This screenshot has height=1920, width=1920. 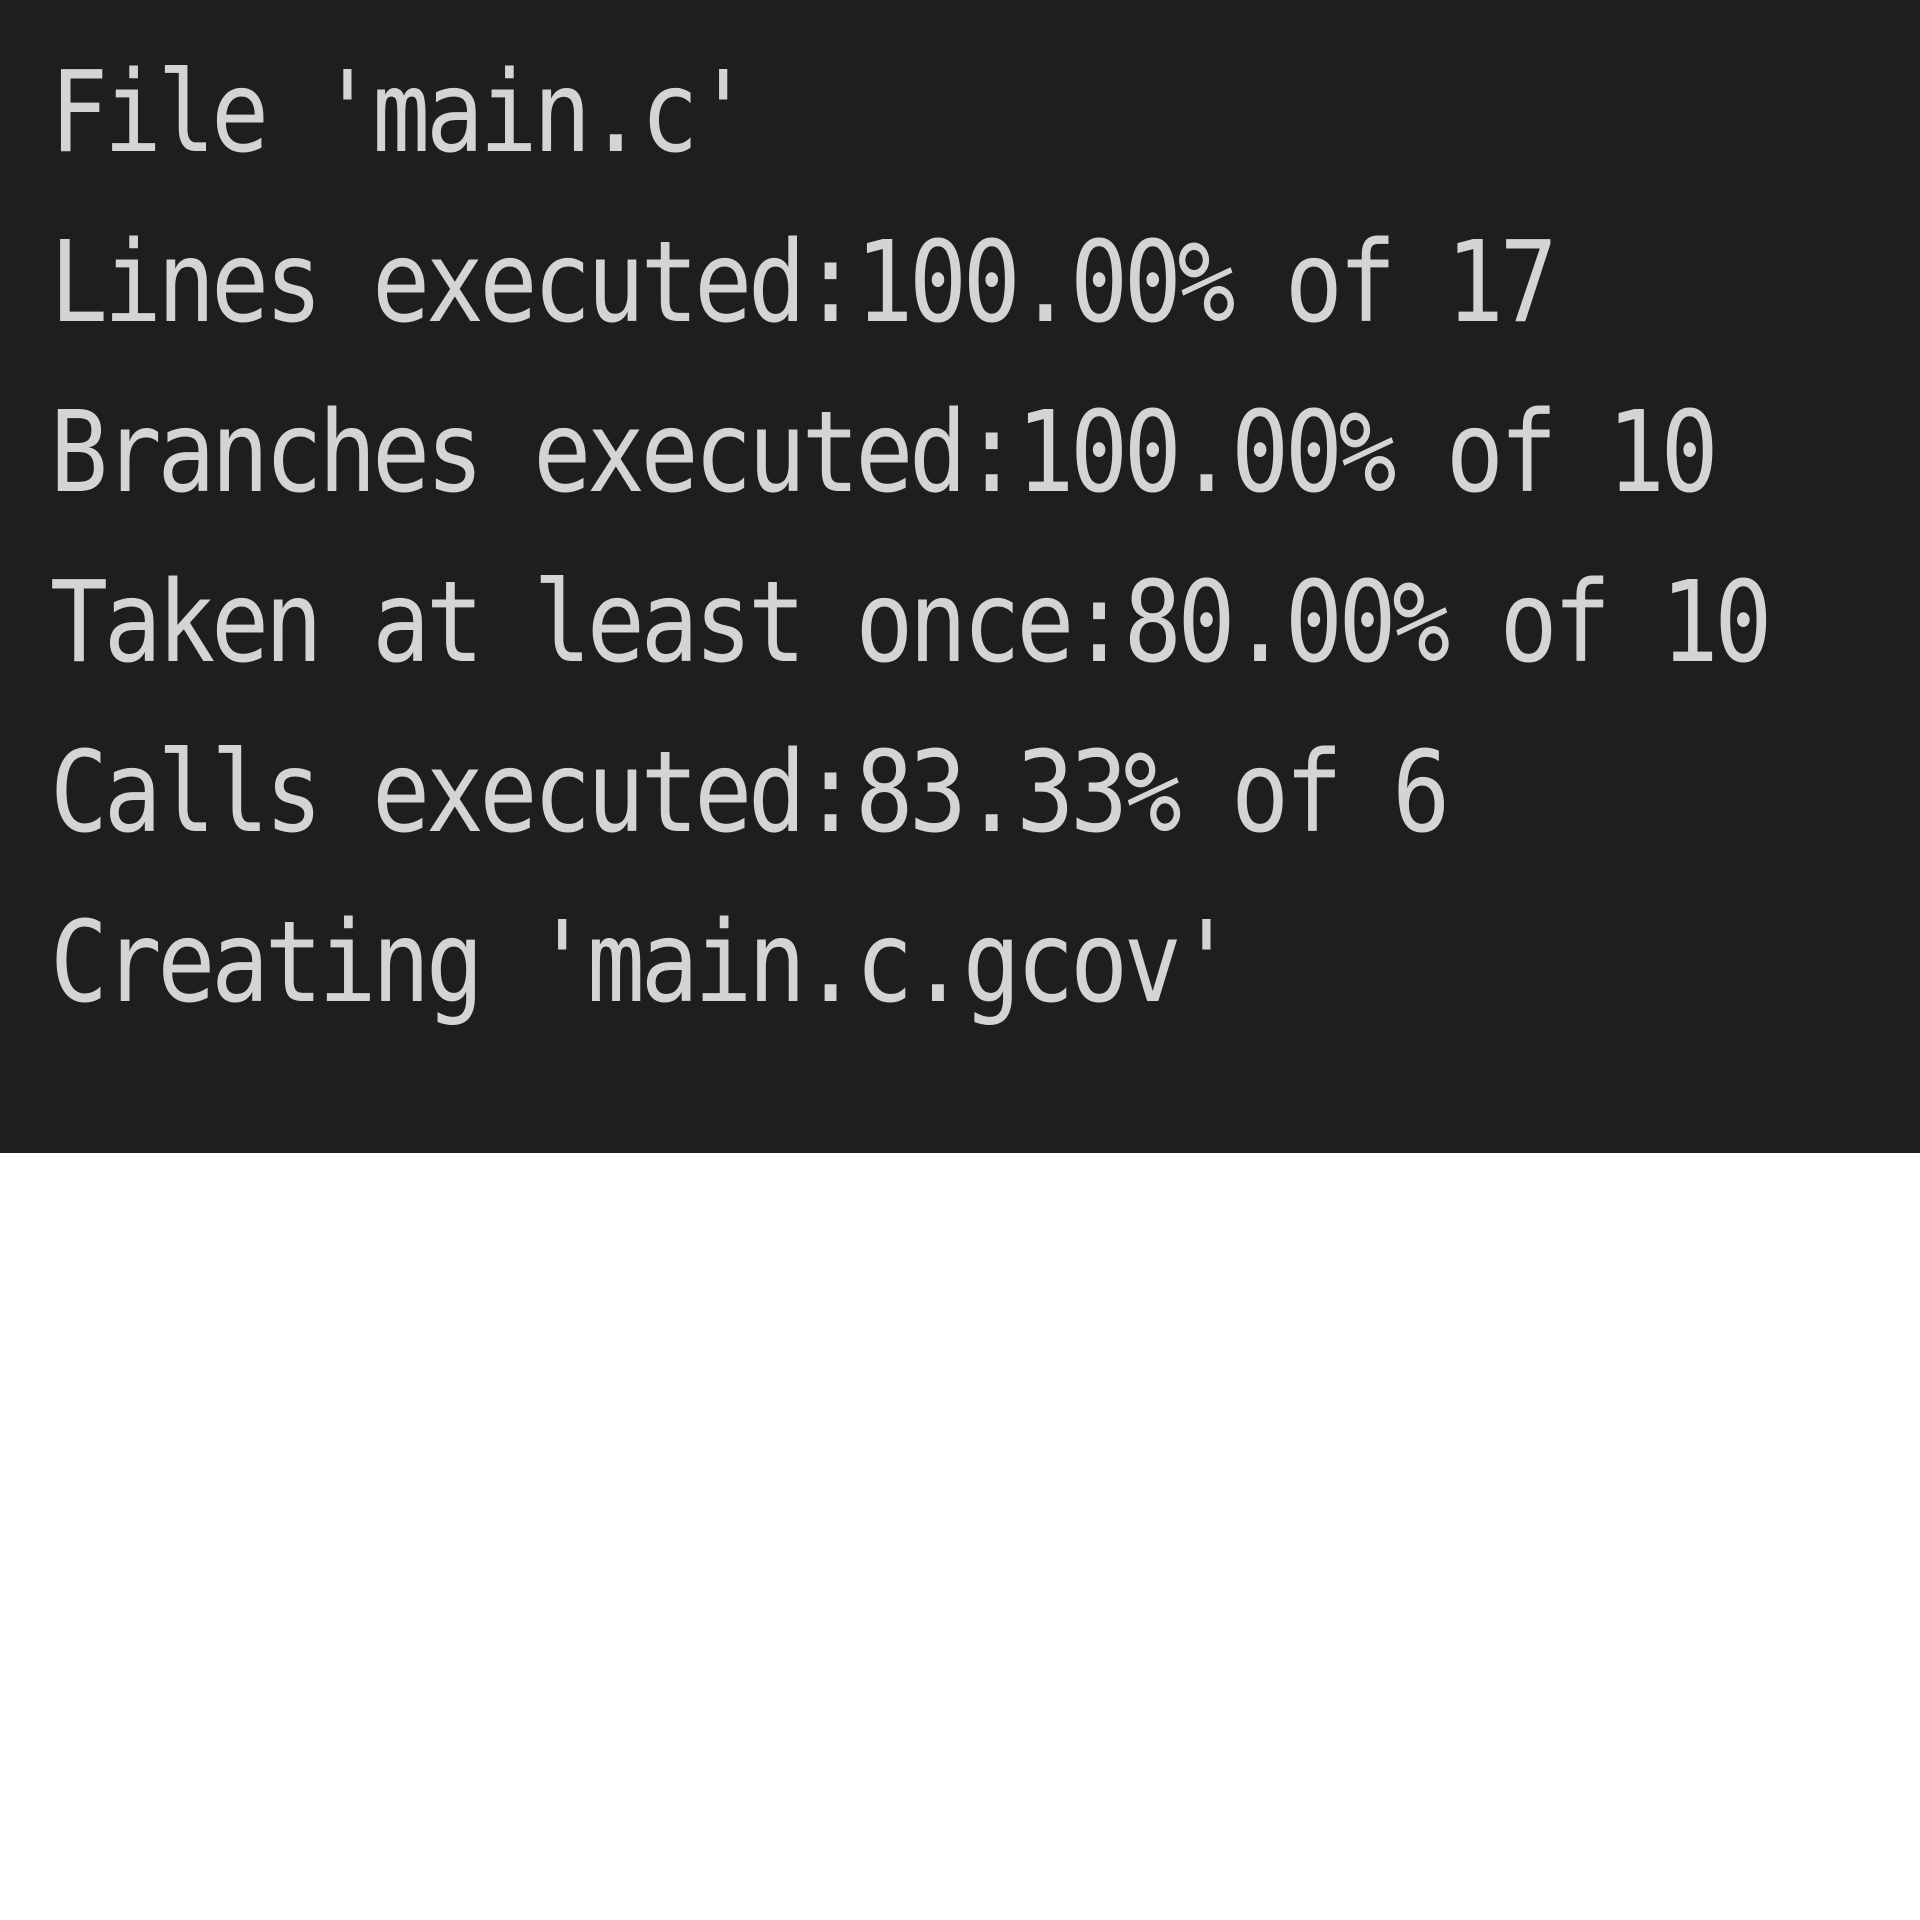 I want to click on output-line-creating-gcov: Creating 'main.c.gcov', so click(x=642, y=963).